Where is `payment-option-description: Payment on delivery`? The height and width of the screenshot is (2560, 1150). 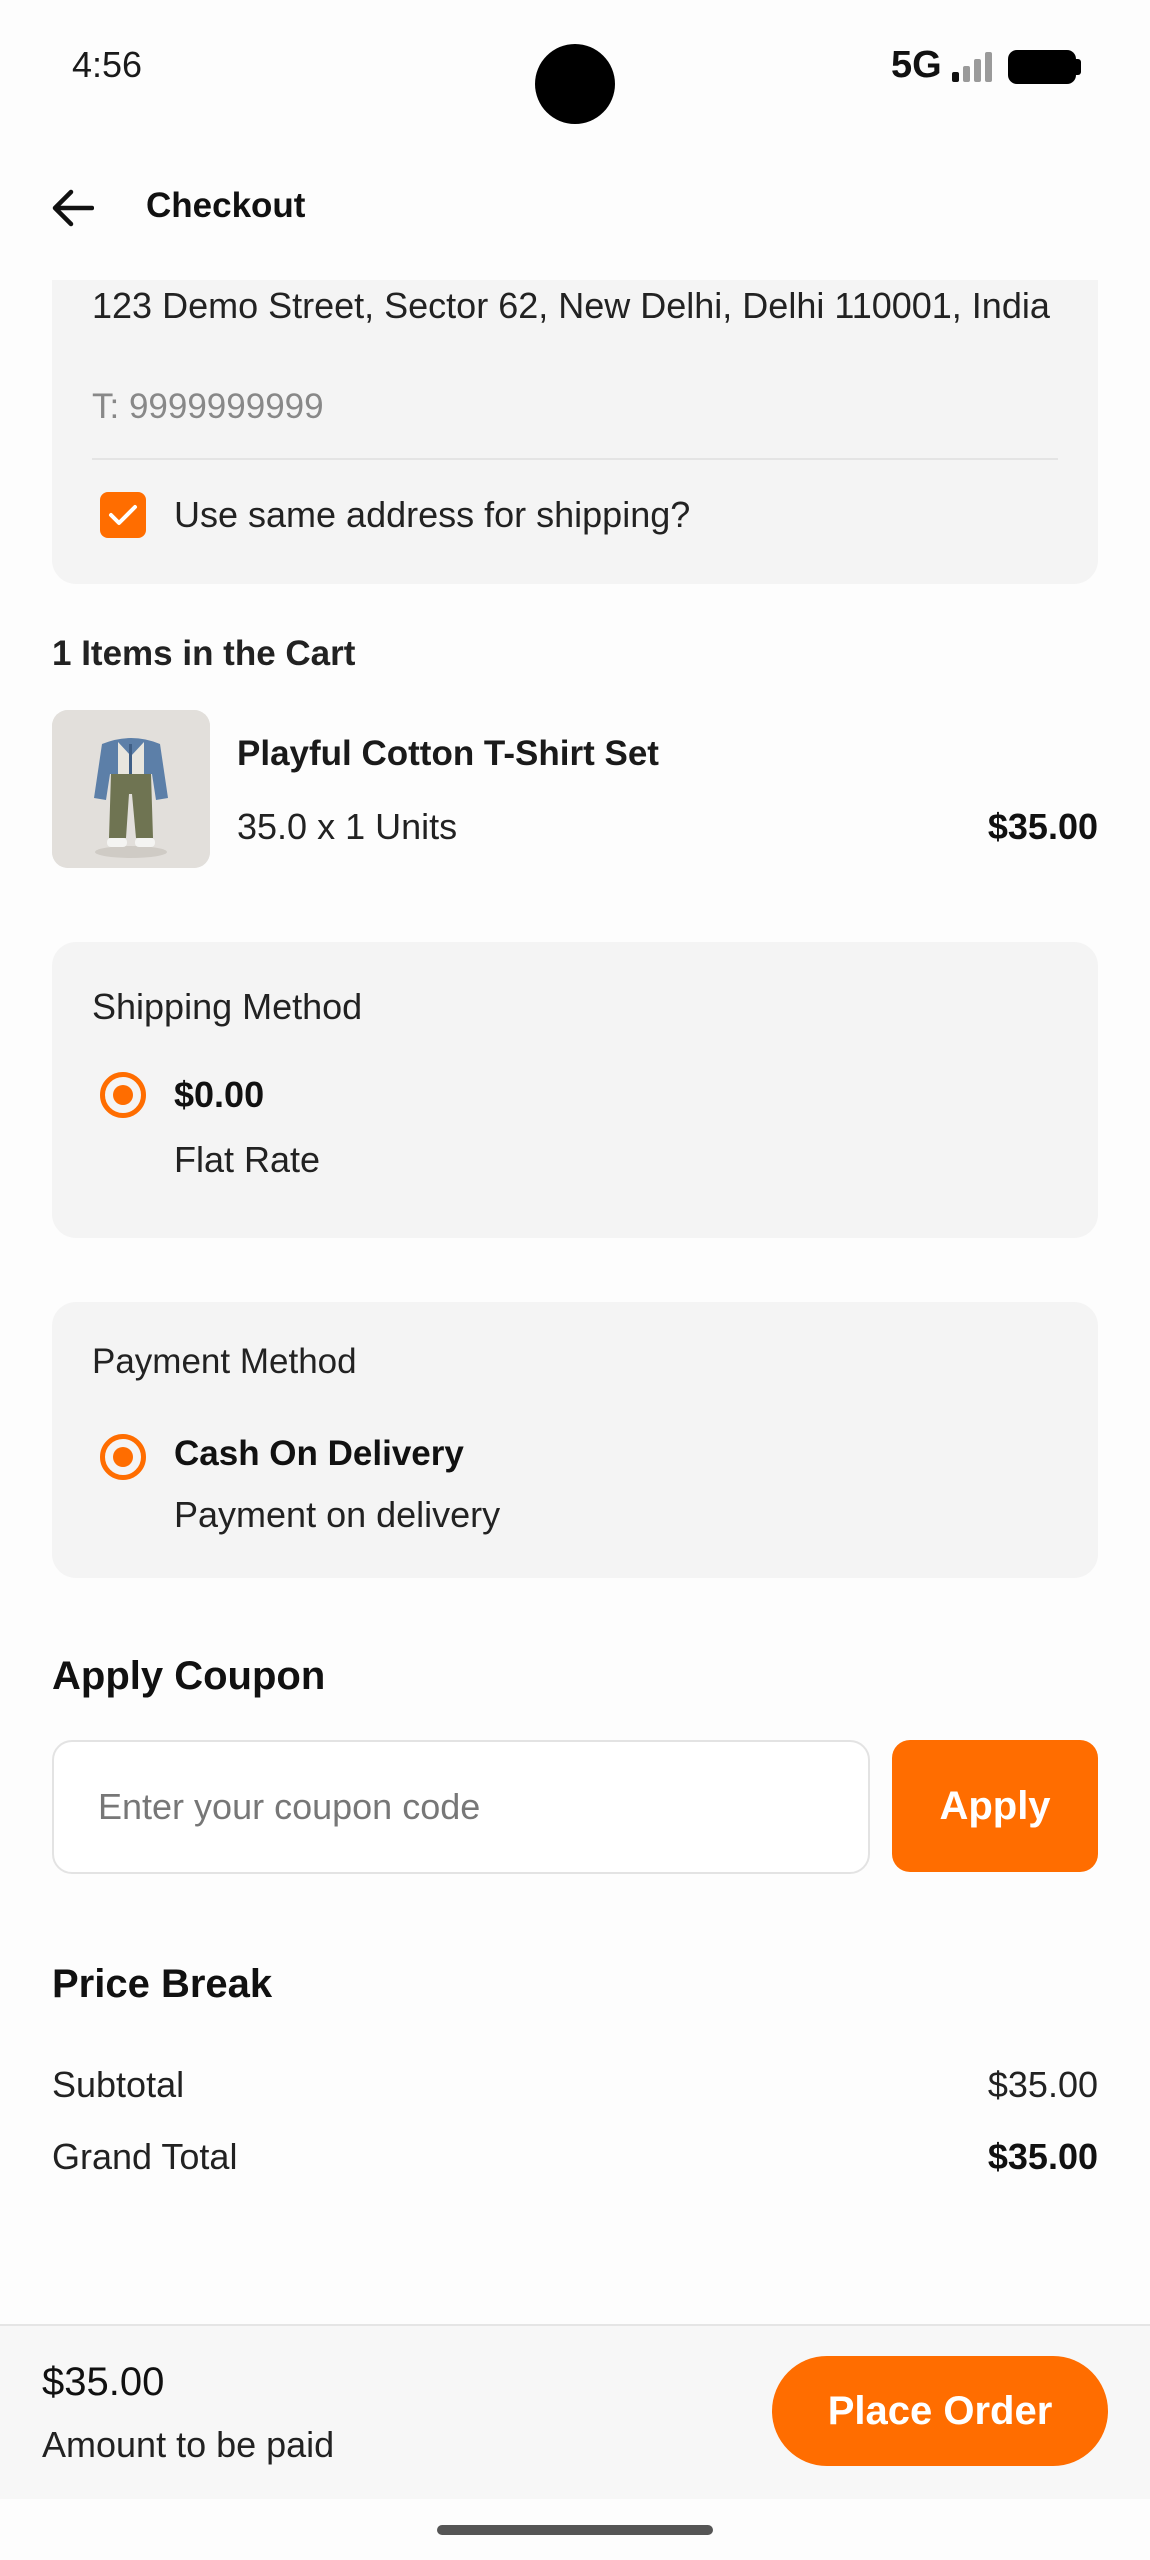 payment-option-description: Payment on delivery is located at coordinates (337, 1514).